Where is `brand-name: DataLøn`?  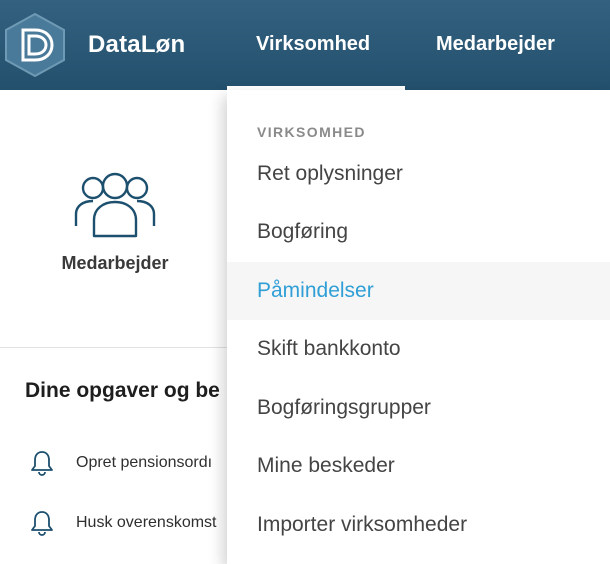
brand-name: DataLøn is located at coordinates (136, 45).